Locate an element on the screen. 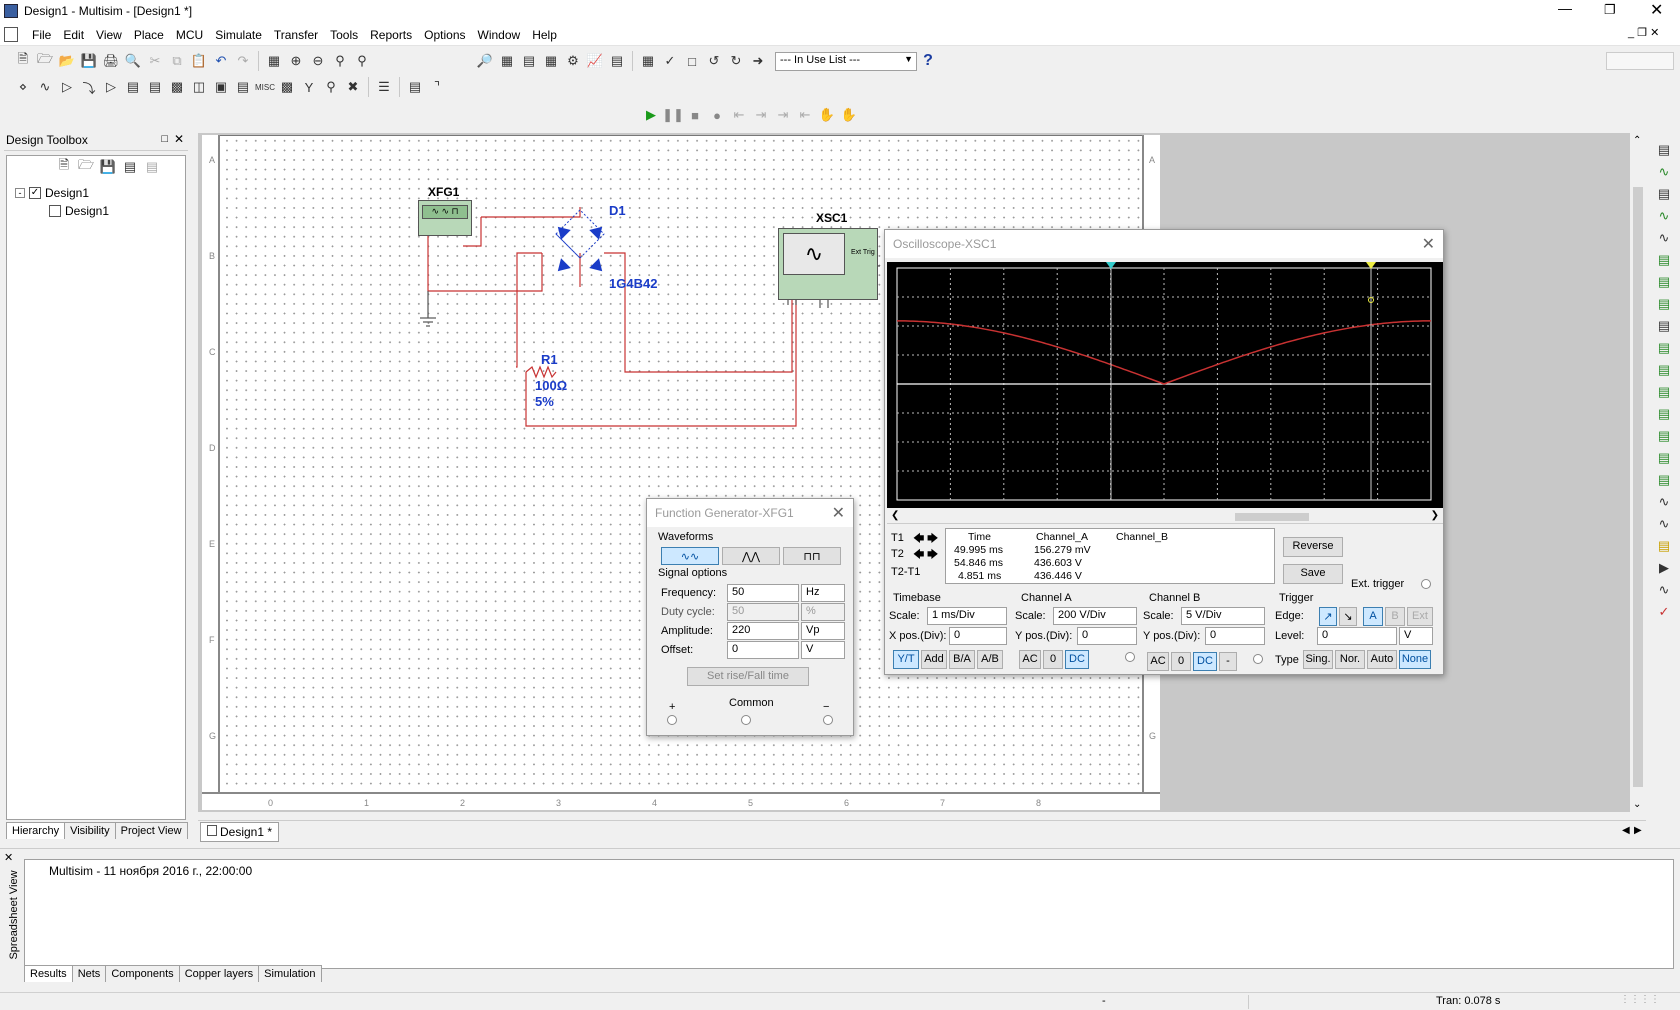 Image resolution: width=1680 pixels, height=1010 pixels. spreadsheet-close-icon: ✕ is located at coordinates (8, 857).